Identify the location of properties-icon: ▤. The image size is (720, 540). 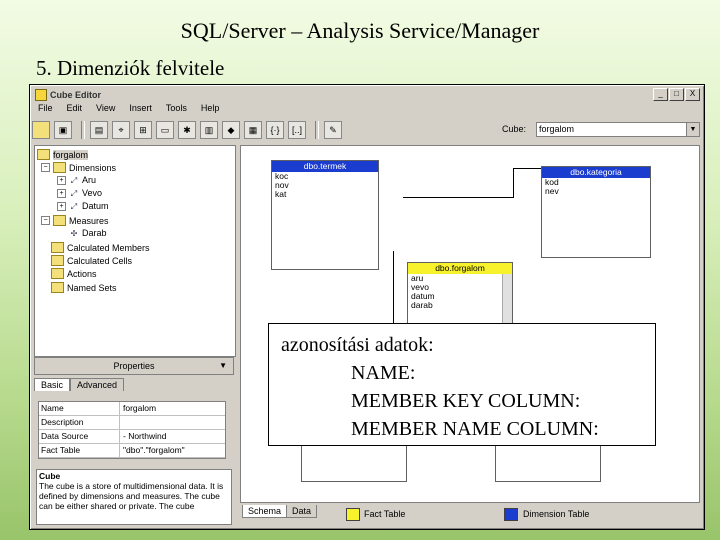
(99, 130).